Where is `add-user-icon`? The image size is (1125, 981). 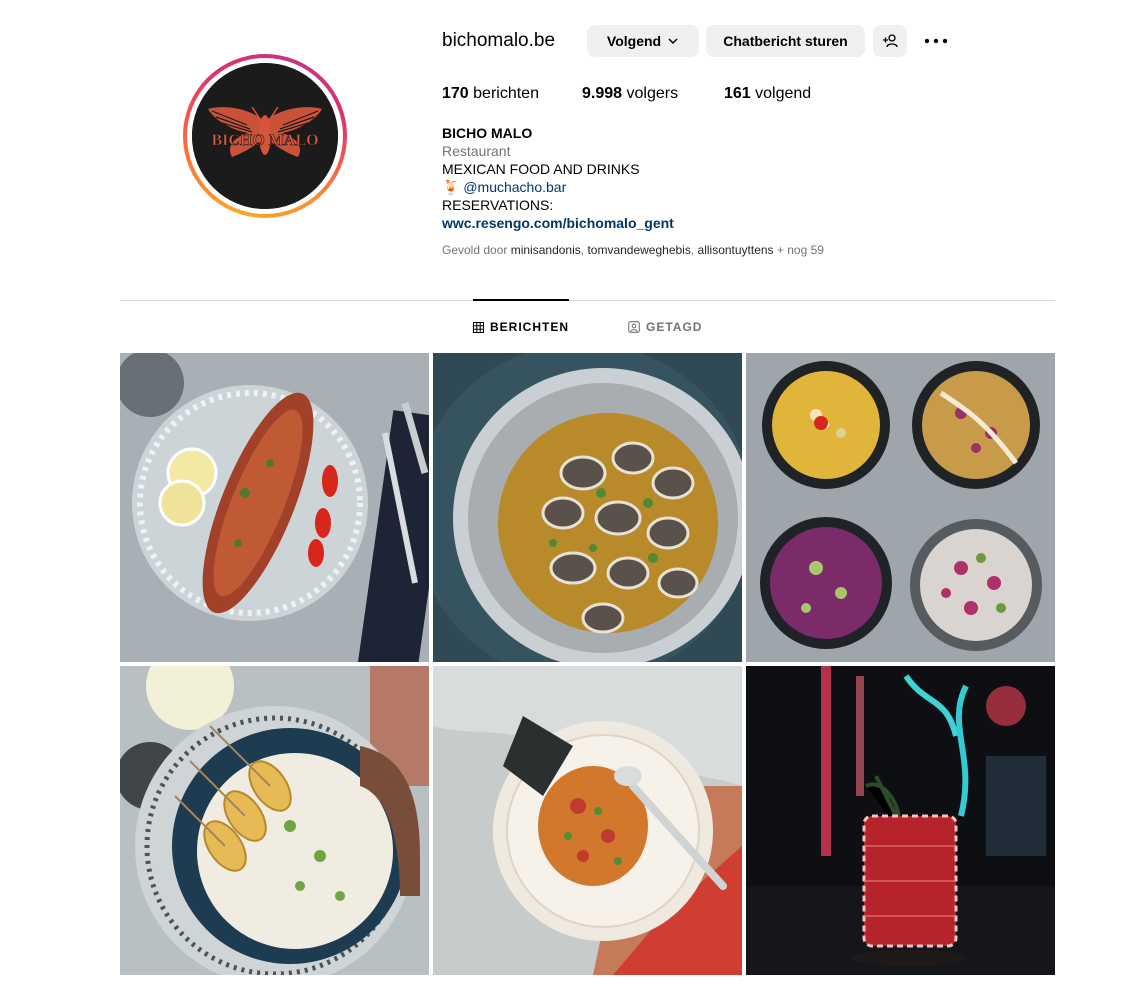
add-user-icon is located at coordinates (890, 41).